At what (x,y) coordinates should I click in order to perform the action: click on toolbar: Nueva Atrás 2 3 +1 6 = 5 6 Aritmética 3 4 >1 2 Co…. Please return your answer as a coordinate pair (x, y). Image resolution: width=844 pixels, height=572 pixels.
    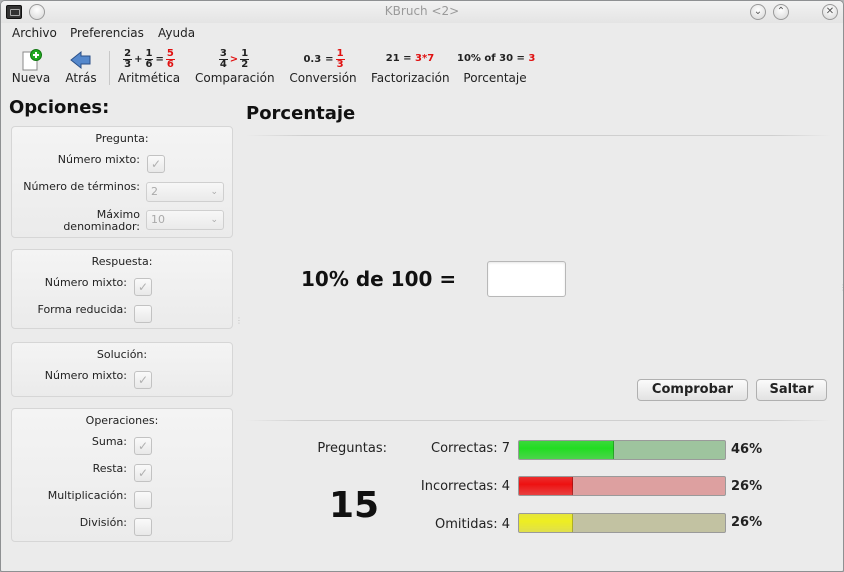
    Looking at the image, I should click on (422, 68).